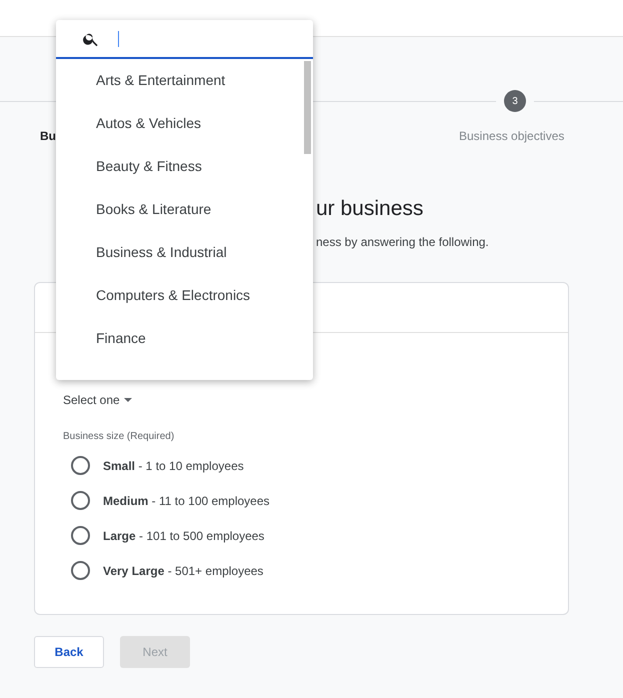  I want to click on menu-item: Books & Literature, so click(184, 209).